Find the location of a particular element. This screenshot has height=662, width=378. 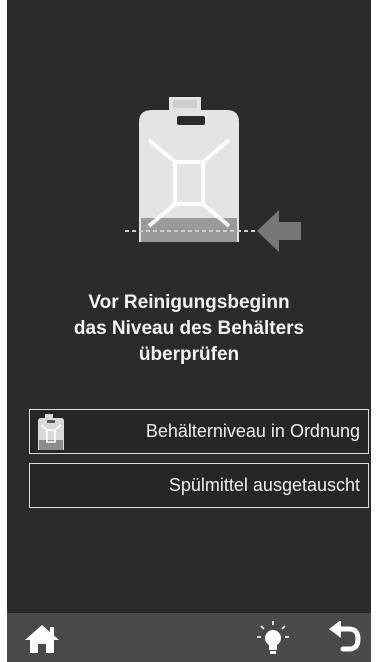

back-button is located at coordinates (345, 638).